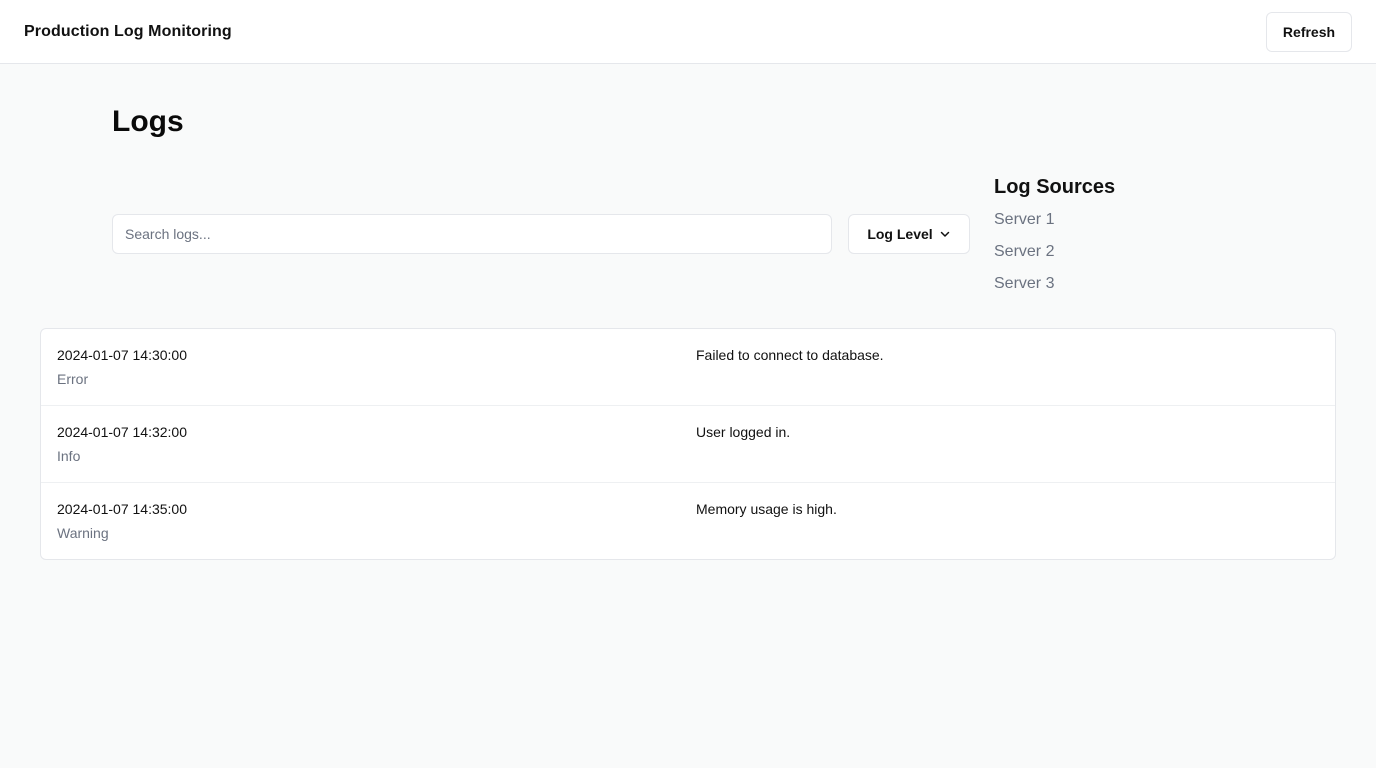  What do you see at coordinates (1024, 252) in the screenshot?
I see `source-item-server-2: Server 2` at bounding box center [1024, 252].